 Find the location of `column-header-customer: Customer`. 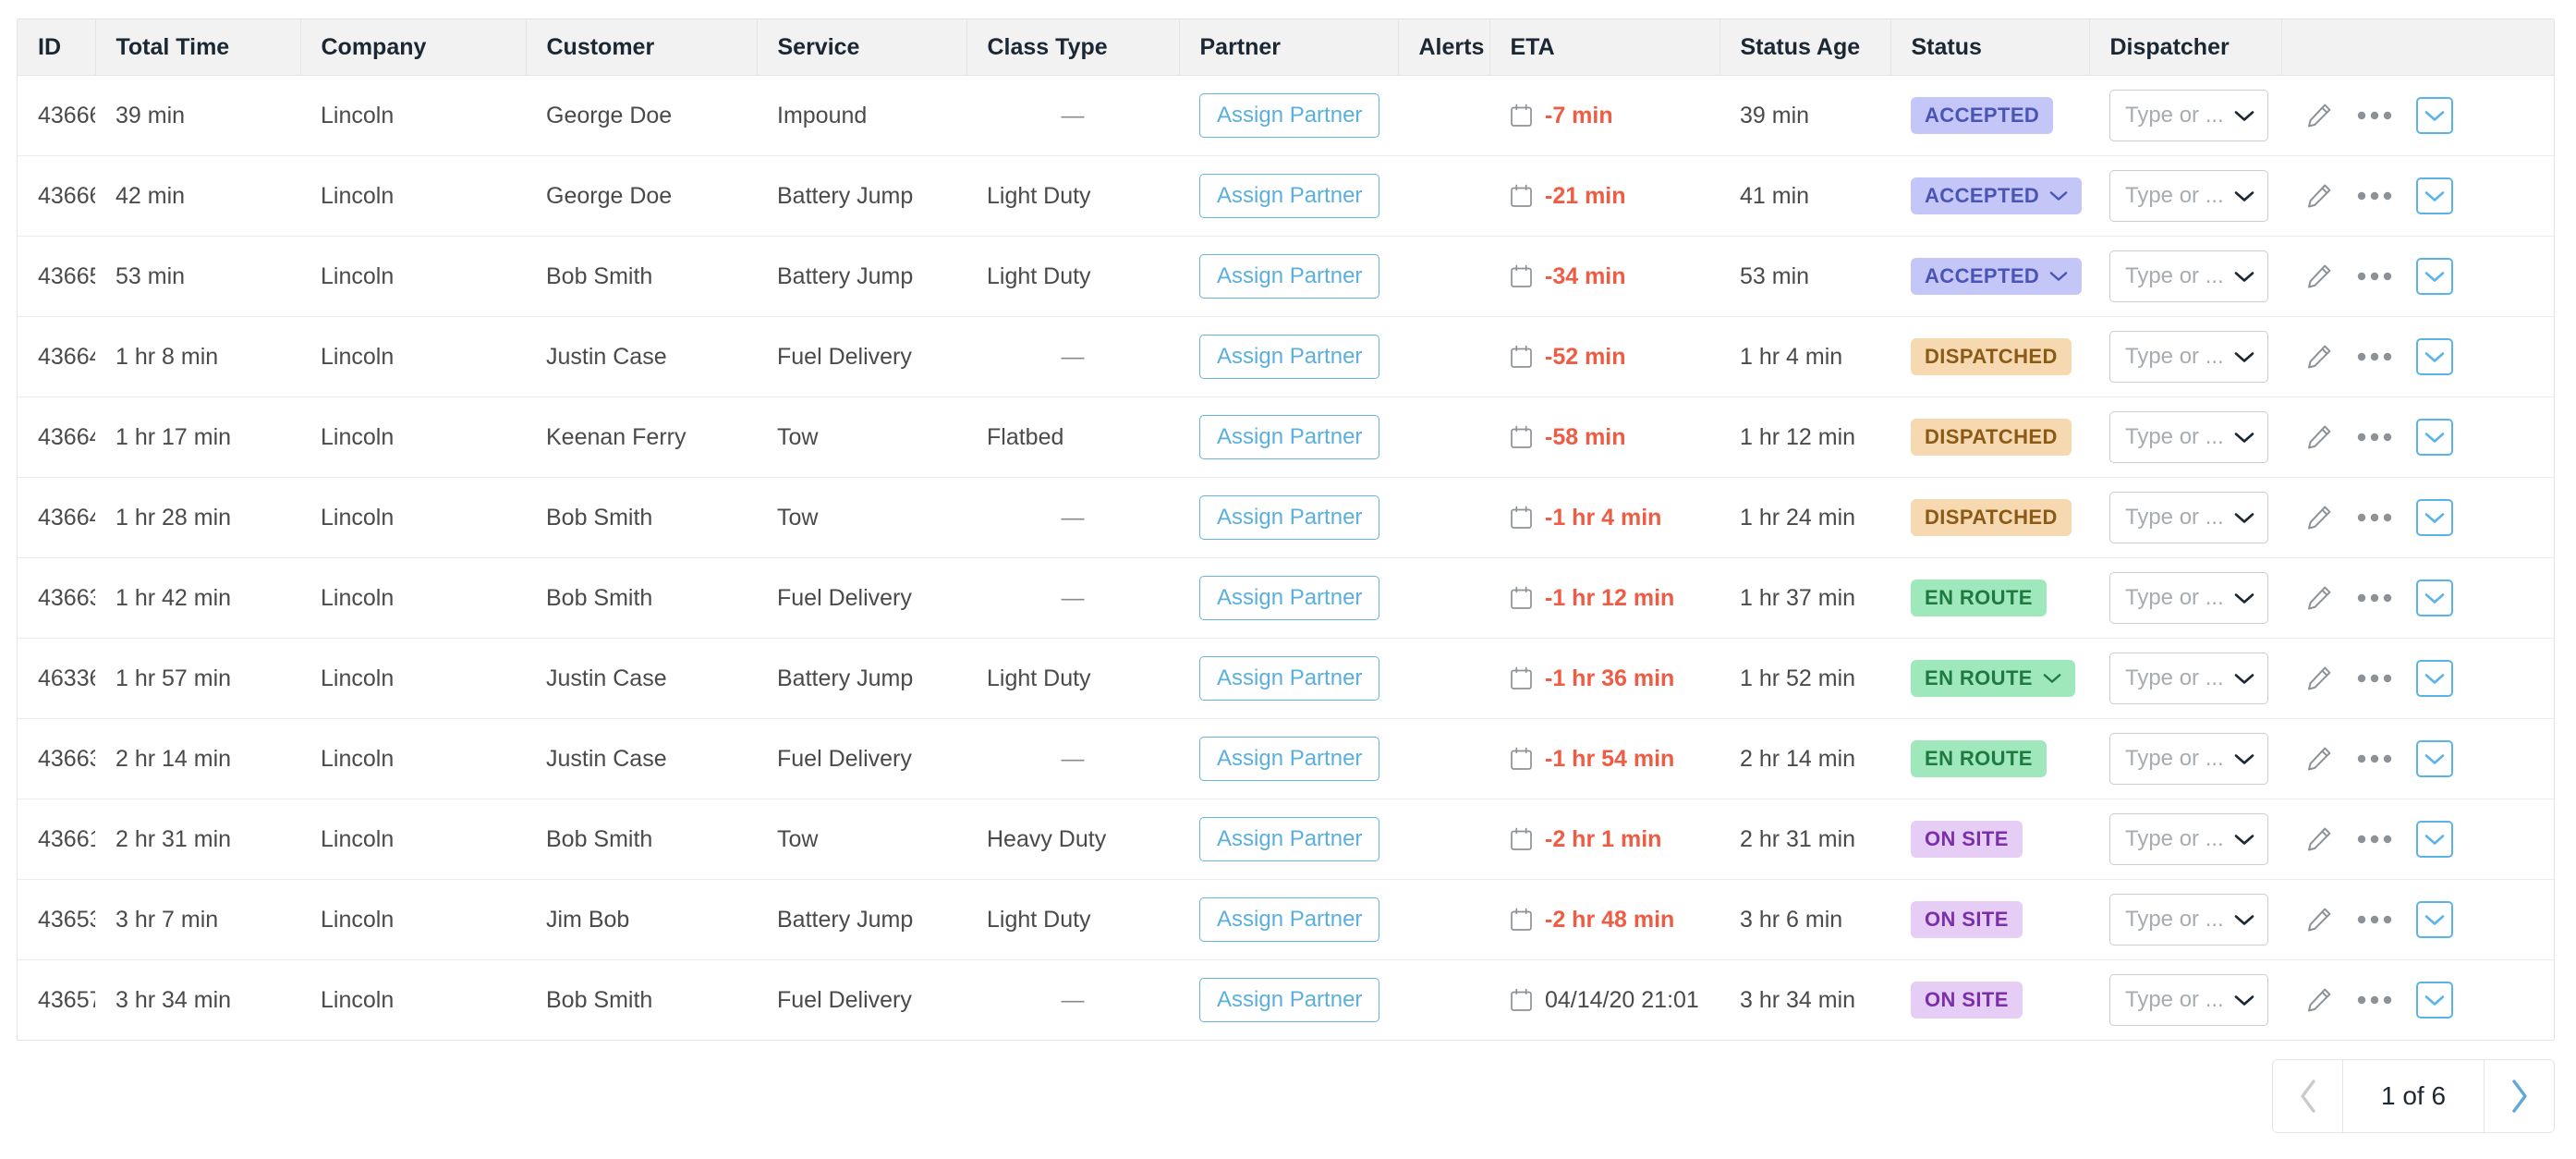

column-header-customer: Customer is located at coordinates (642, 47).